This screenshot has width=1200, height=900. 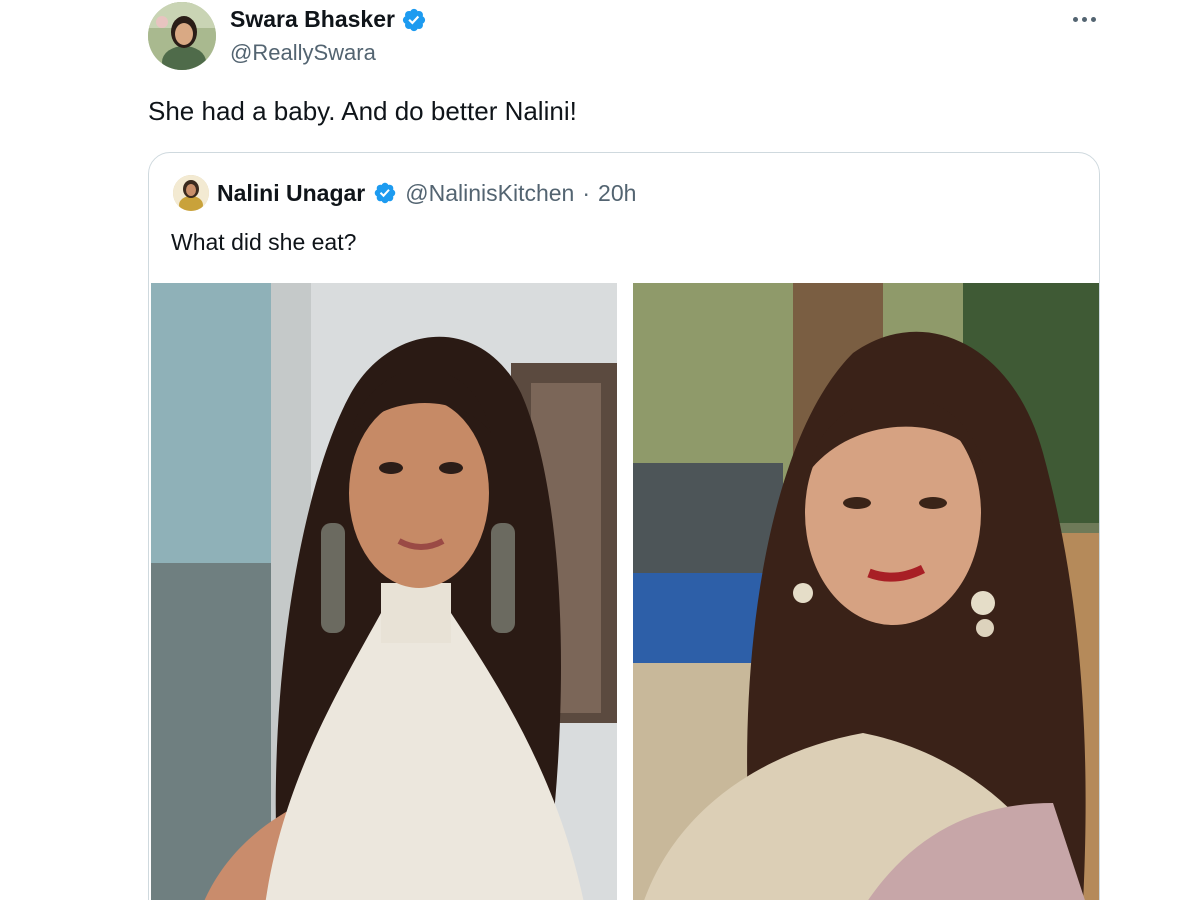 I want to click on author-display-name: Swara Bhasker, so click(x=312, y=19).